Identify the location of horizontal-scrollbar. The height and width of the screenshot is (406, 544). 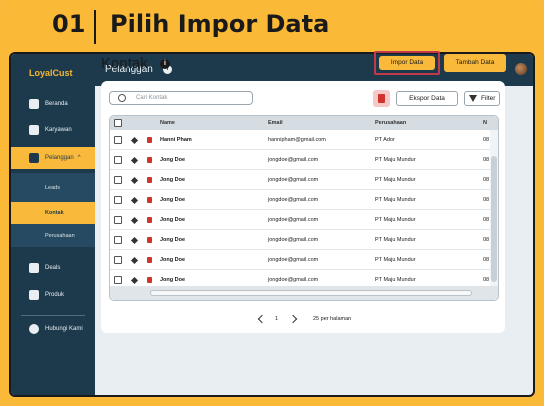
(304, 293).